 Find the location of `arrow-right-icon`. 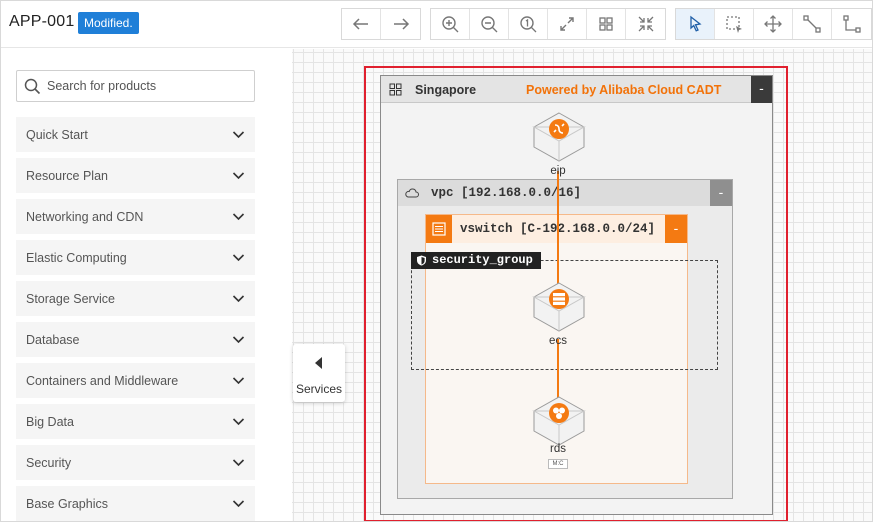

arrow-right-icon is located at coordinates (401, 24).